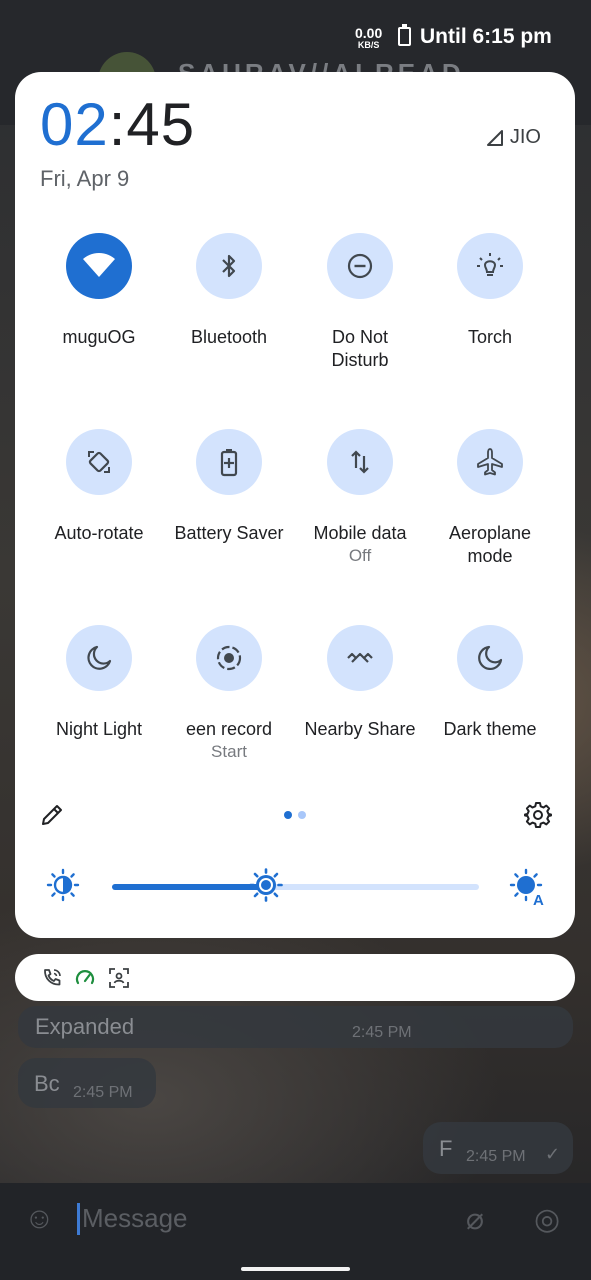  What do you see at coordinates (229, 533) in the screenshot?
I see `tile-label: Battery Saver` at bounding box center [229, 533].